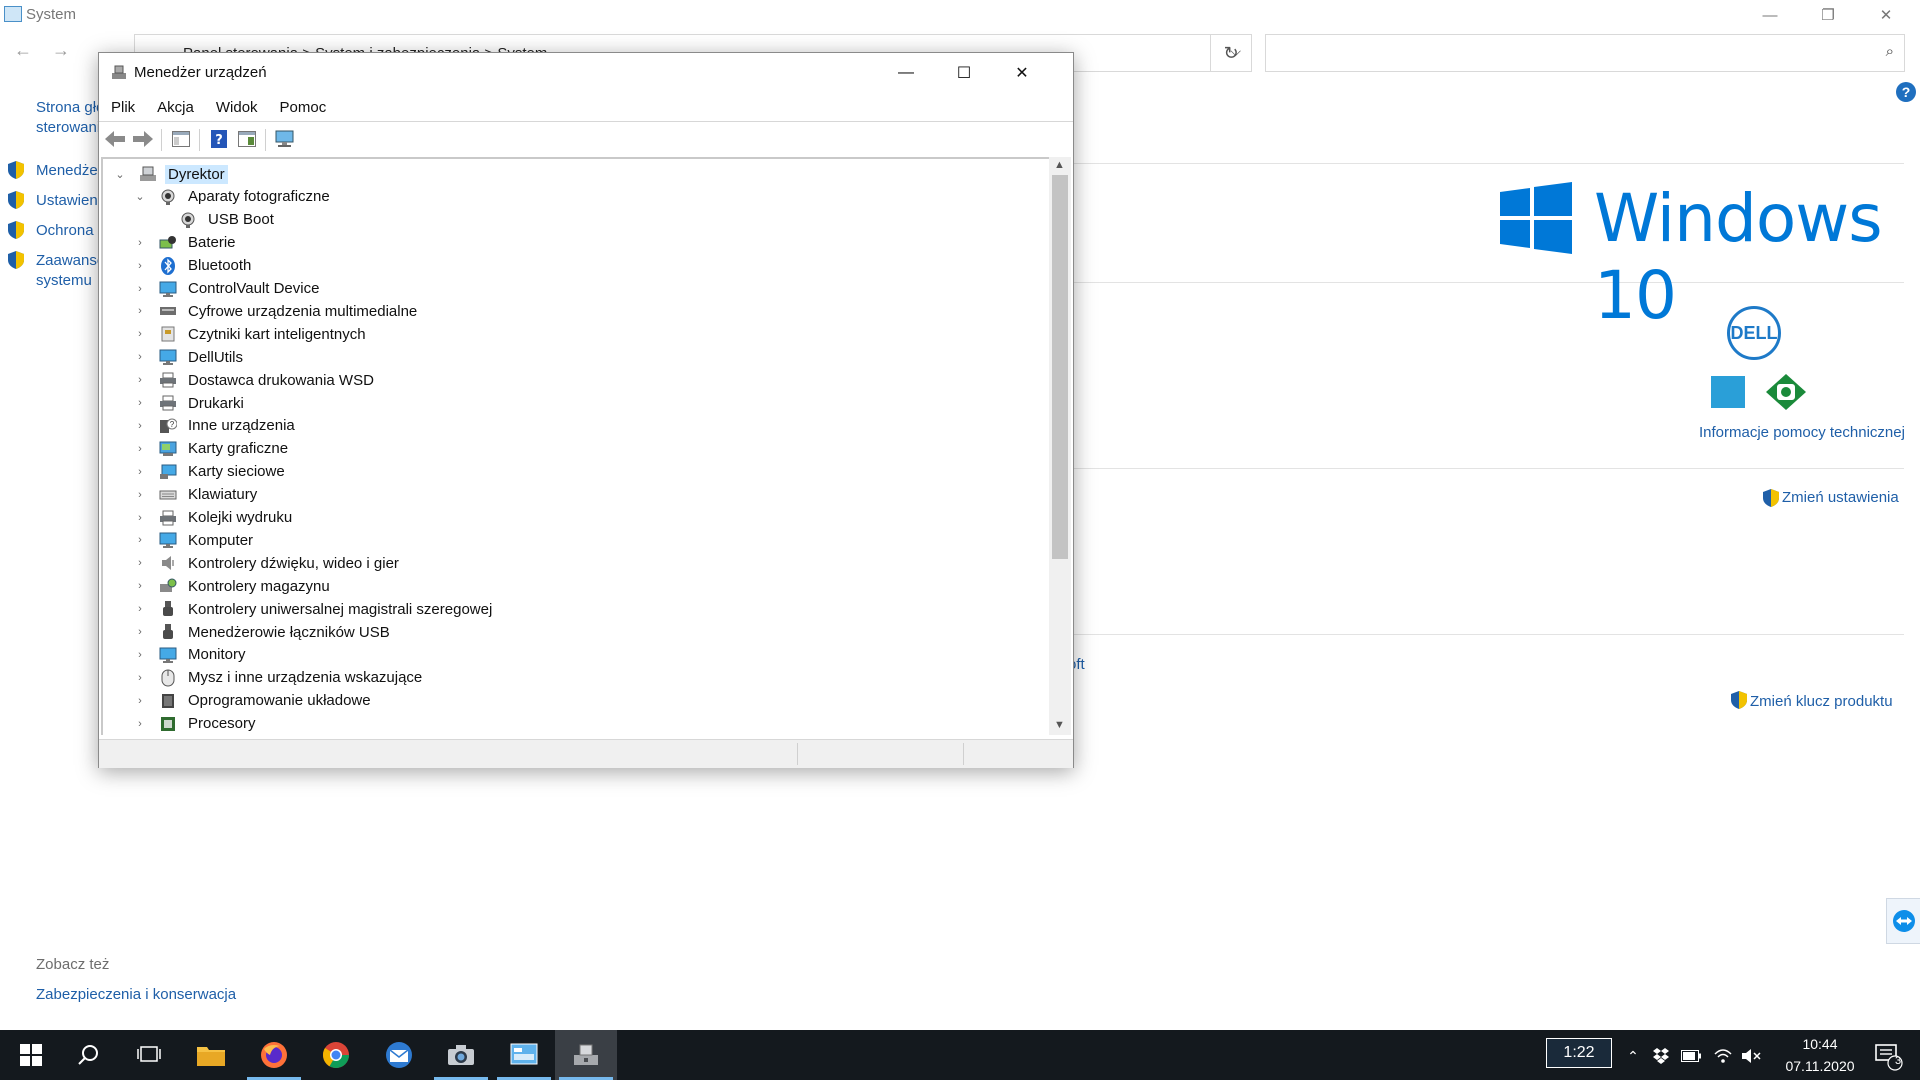 Image resolution: width=1920 pixels, height=1080 pixels. I want to click on help-button: ?, so click(219, 139).